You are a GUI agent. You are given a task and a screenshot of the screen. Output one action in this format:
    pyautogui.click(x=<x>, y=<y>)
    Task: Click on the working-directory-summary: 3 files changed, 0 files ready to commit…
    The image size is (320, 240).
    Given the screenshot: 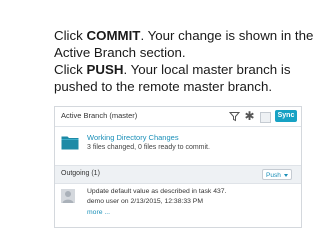 What is the action you would take?
    pyautogui.click(x=148, y=147)
    